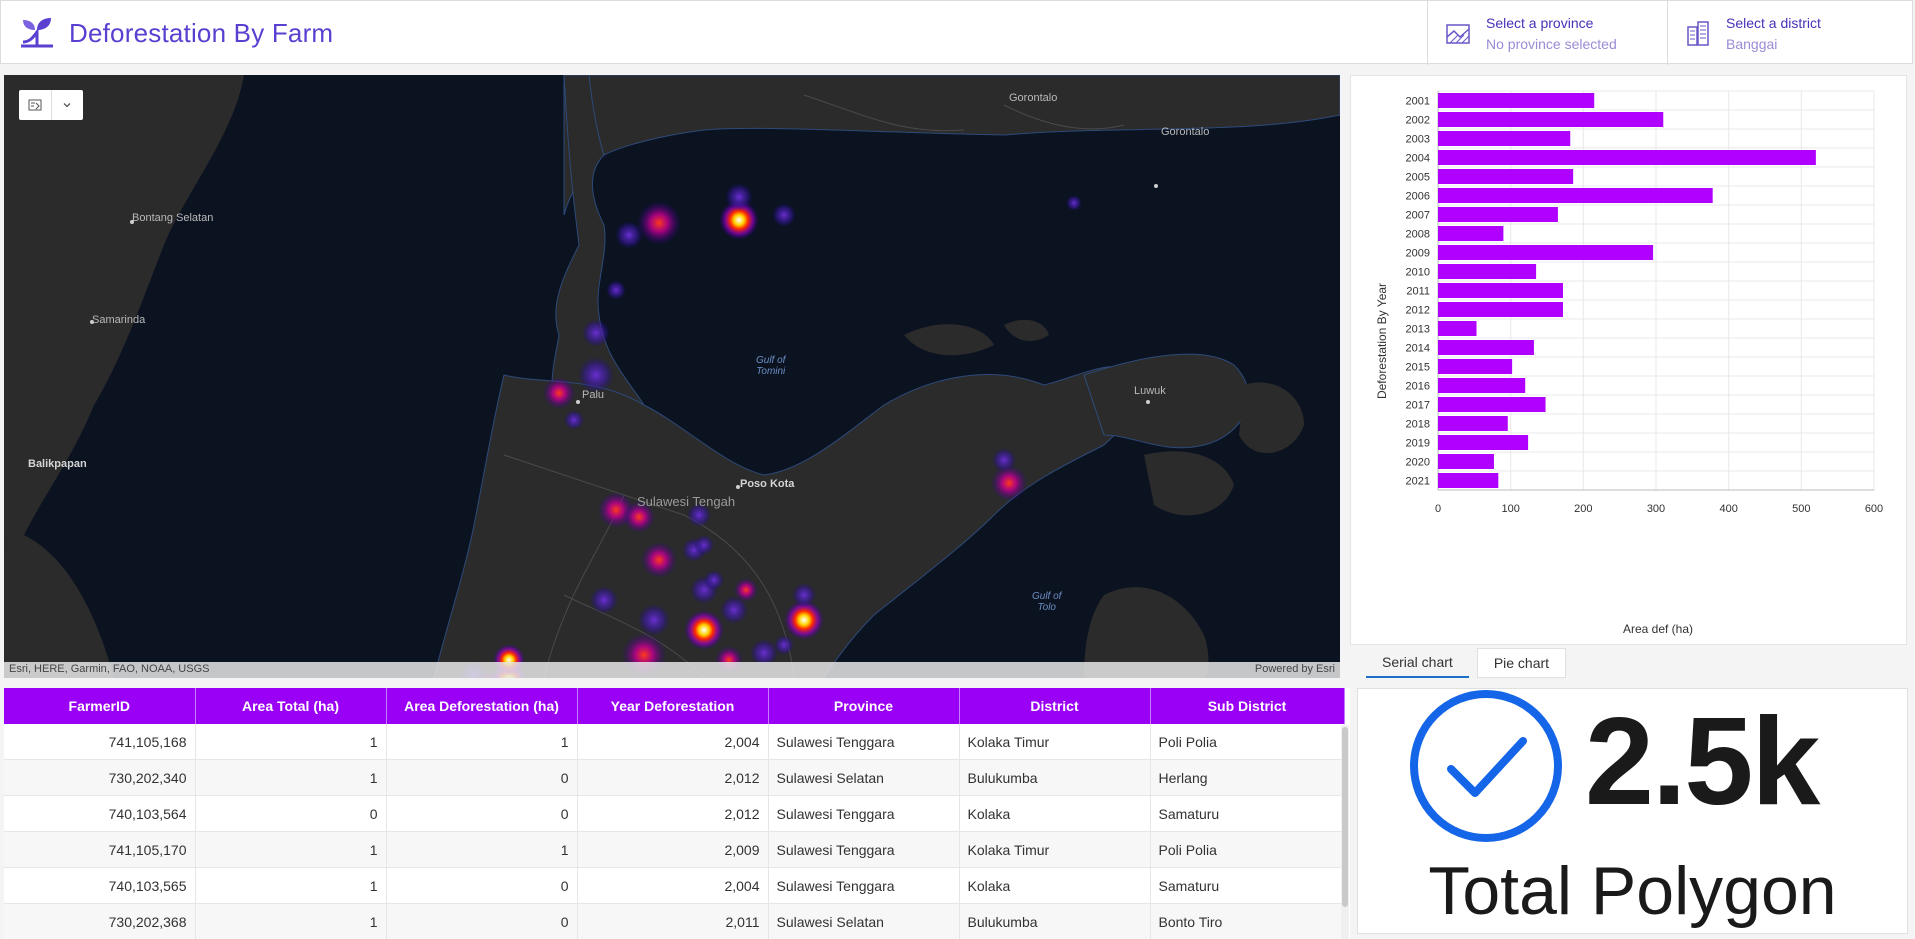 This screenshot has height=939, width=1915. What do you see at coordinates (1475, 366) in the screenshot?
I see `bar-2015` at bounding box center [1475, 366].